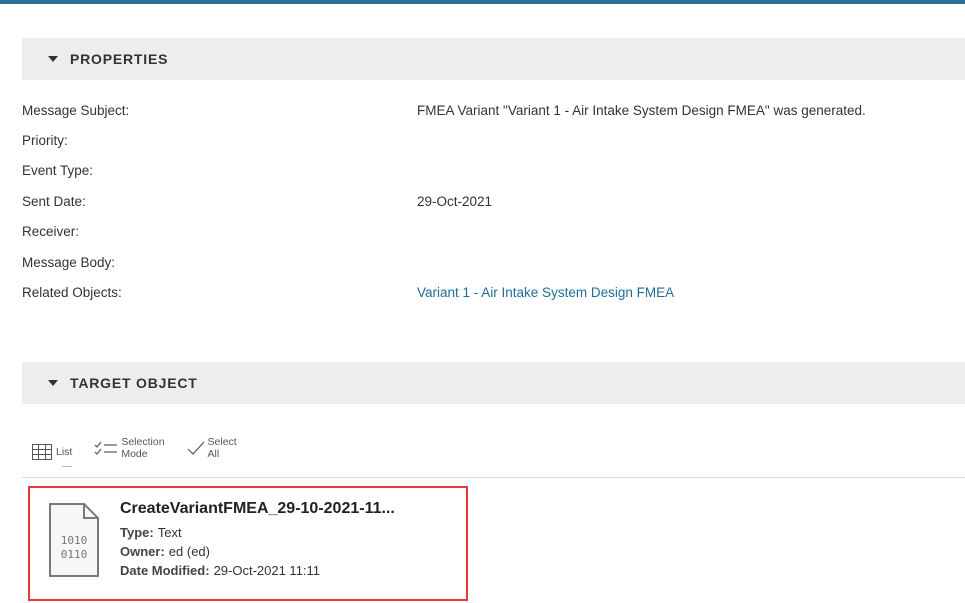  I want to click on selection-mode-label-line1: Selection, so click(143, 442).